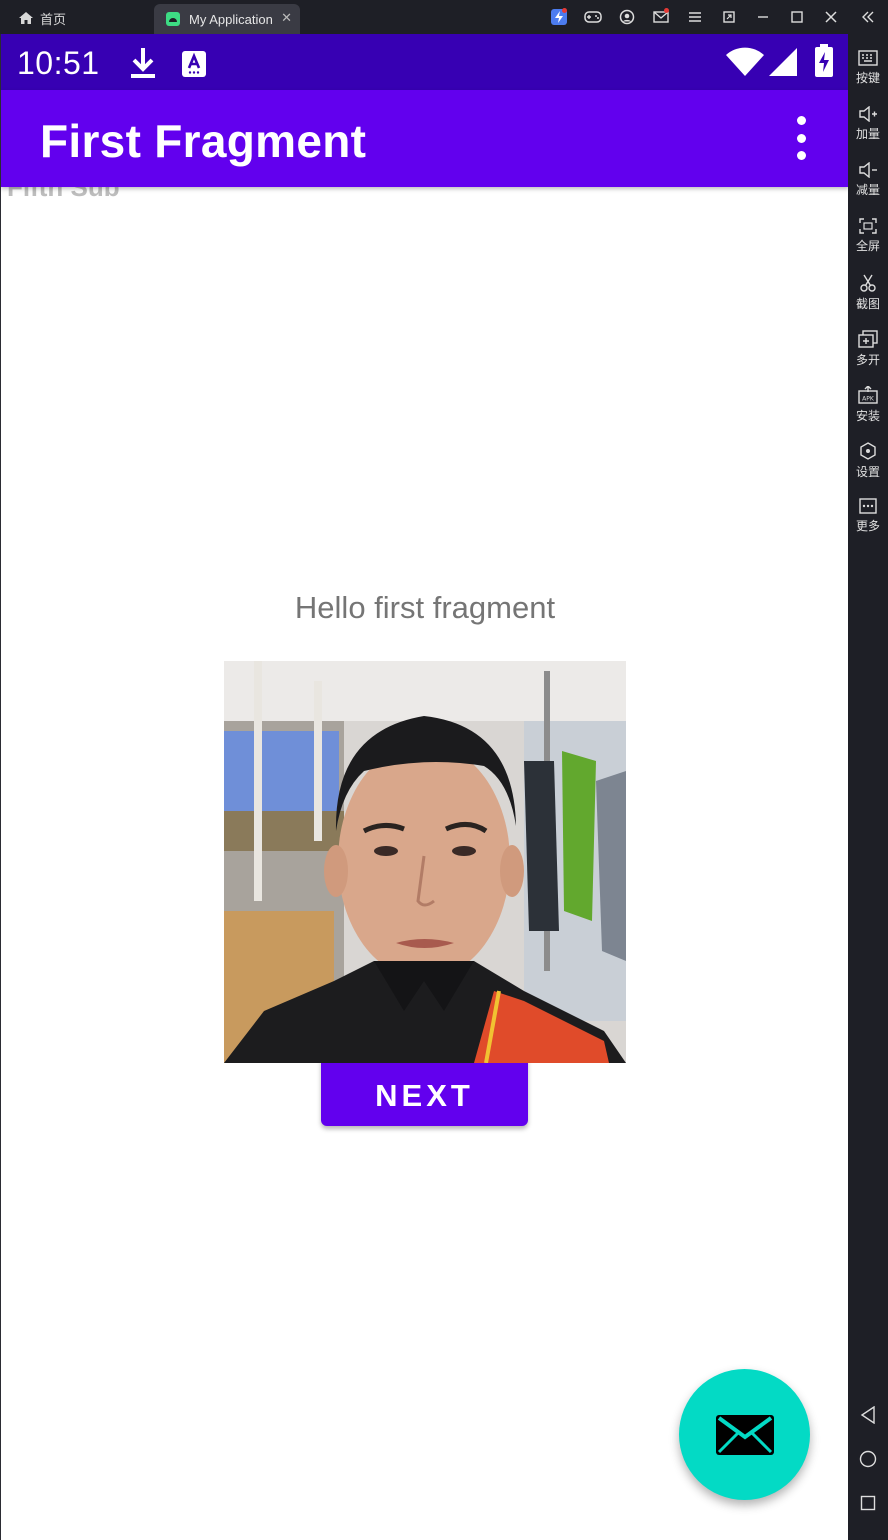 The image size is (888, 1540). I want to click on sidebar-item-volume-up: 加量, so click(868, 132).